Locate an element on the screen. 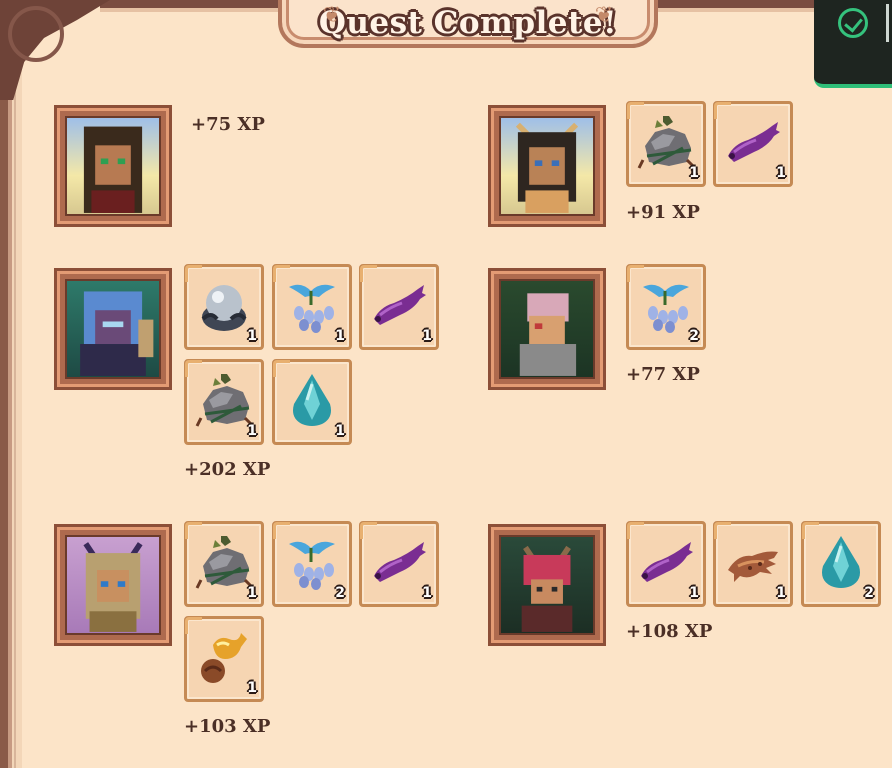  xp-reward-2: +91 XP is located at coordinates (663, 212).